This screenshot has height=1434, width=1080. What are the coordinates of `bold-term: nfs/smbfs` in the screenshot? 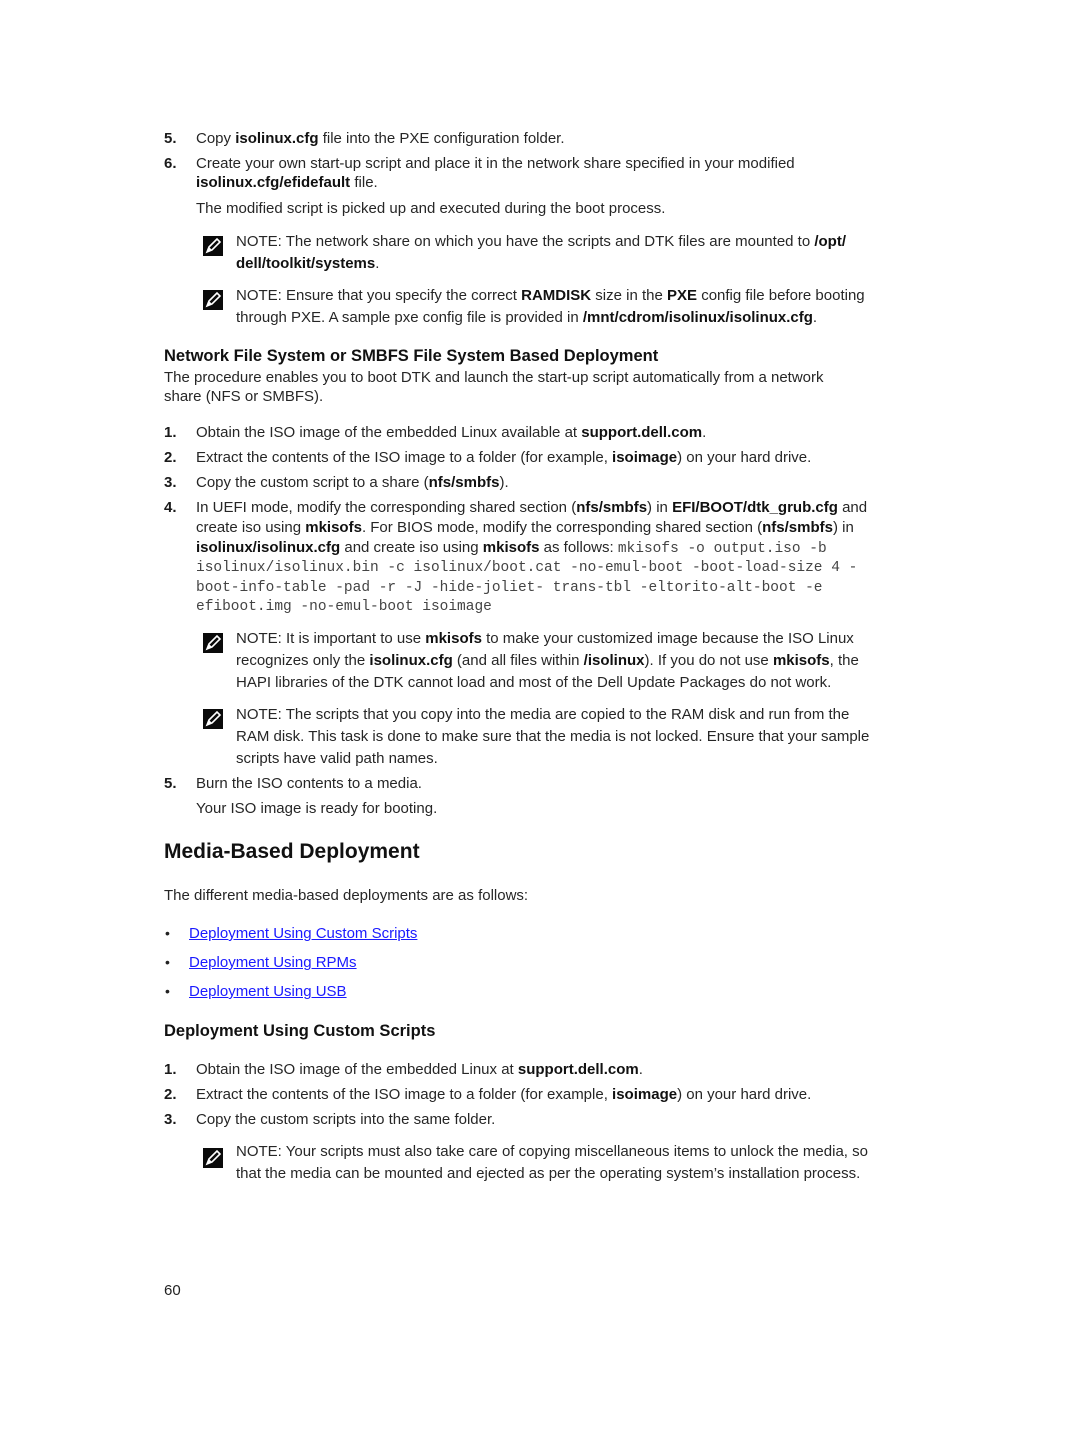 It's located at (797, 527).